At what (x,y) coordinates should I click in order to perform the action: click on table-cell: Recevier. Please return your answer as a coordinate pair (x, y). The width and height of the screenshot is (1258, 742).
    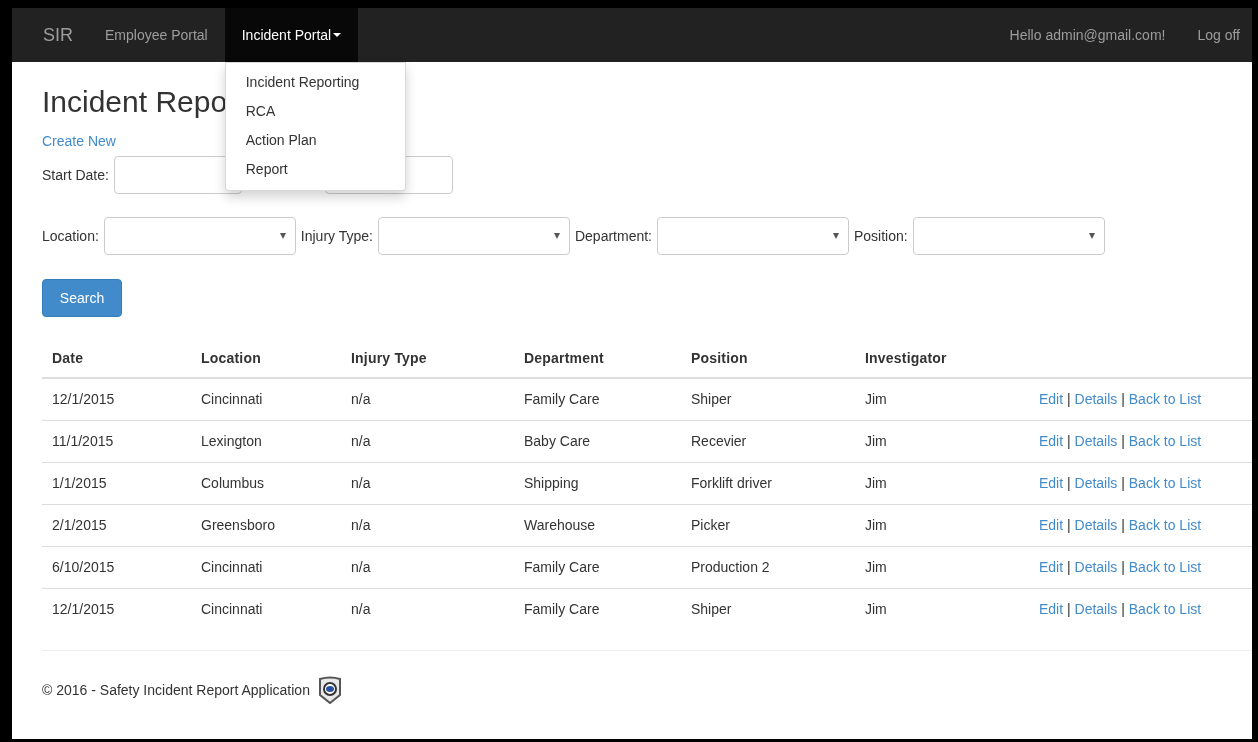
    Looking at the image, I should click on (768, 441).